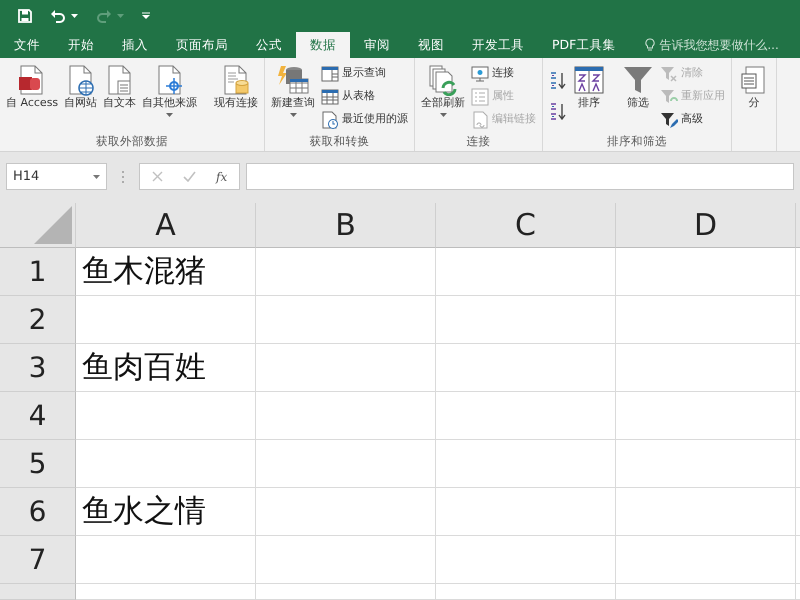  I want to click on group-label: 排序和筛选, so click(637, 141).